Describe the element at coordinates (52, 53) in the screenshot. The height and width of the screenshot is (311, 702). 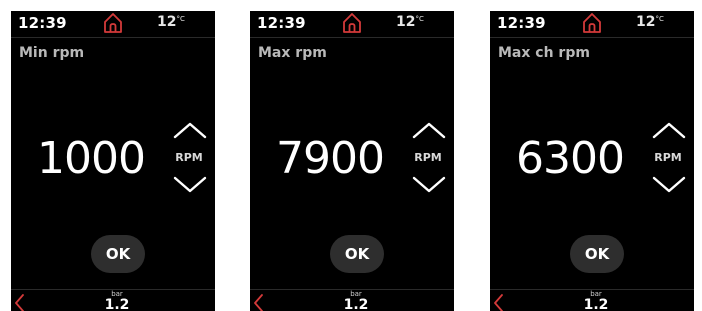
I see `setting-title: Min rpm` at that location.